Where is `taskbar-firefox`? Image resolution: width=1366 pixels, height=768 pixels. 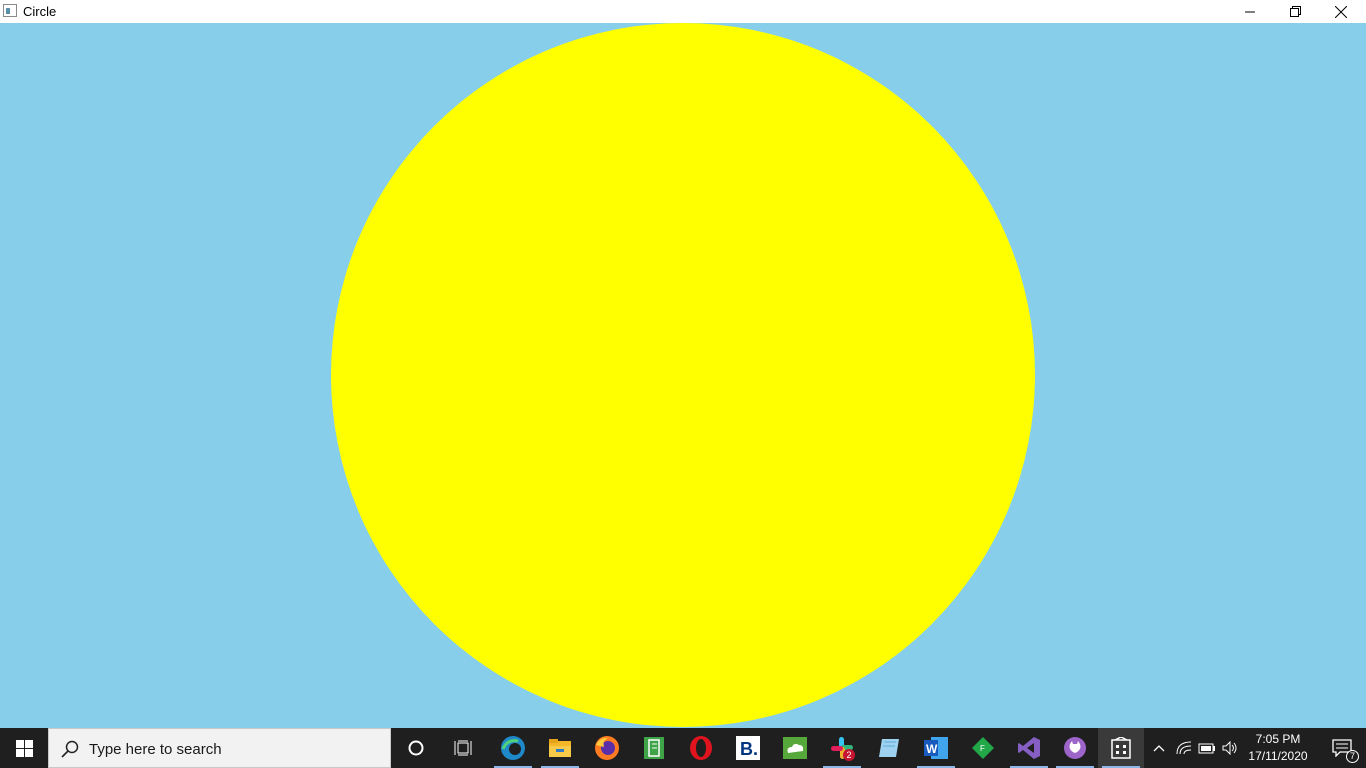
taskbar-firefox is located at coordinates (607, 748).